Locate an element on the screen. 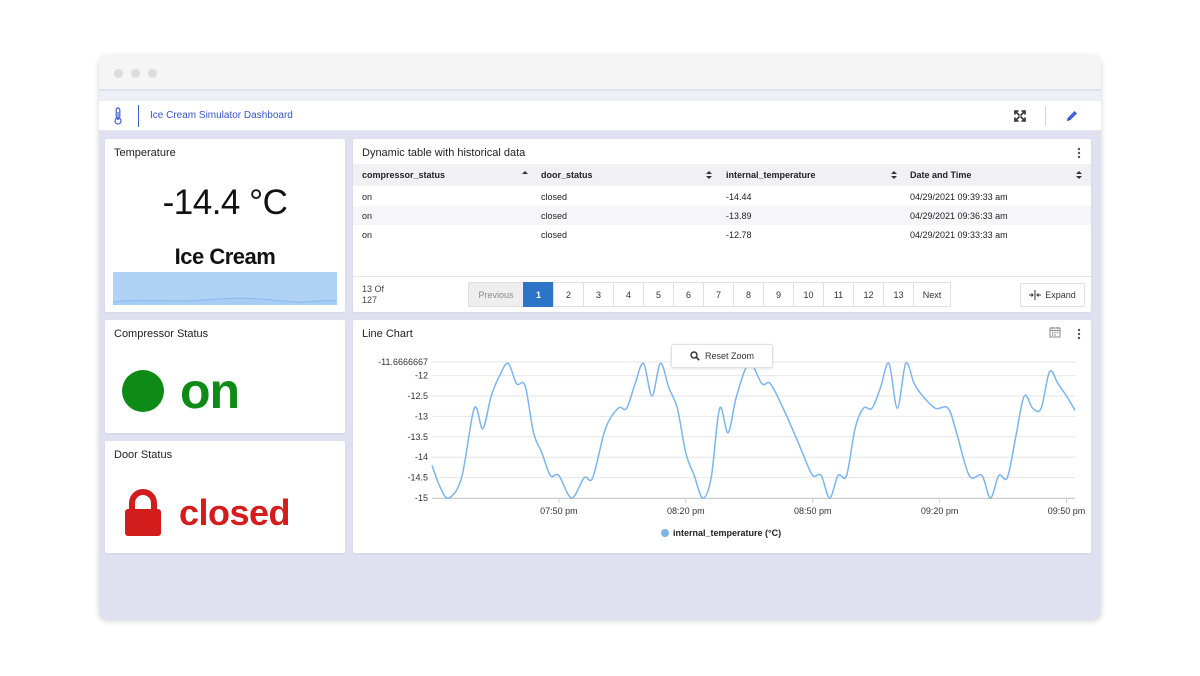 This screenshot has height=676, width=1200. compressor-status-value: on is located at coordinates (210, 391).